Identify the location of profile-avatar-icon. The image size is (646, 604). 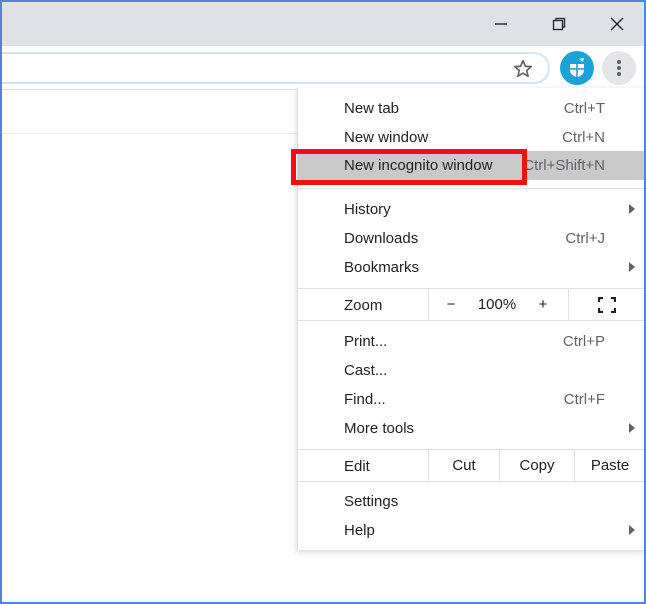
(577, 68).